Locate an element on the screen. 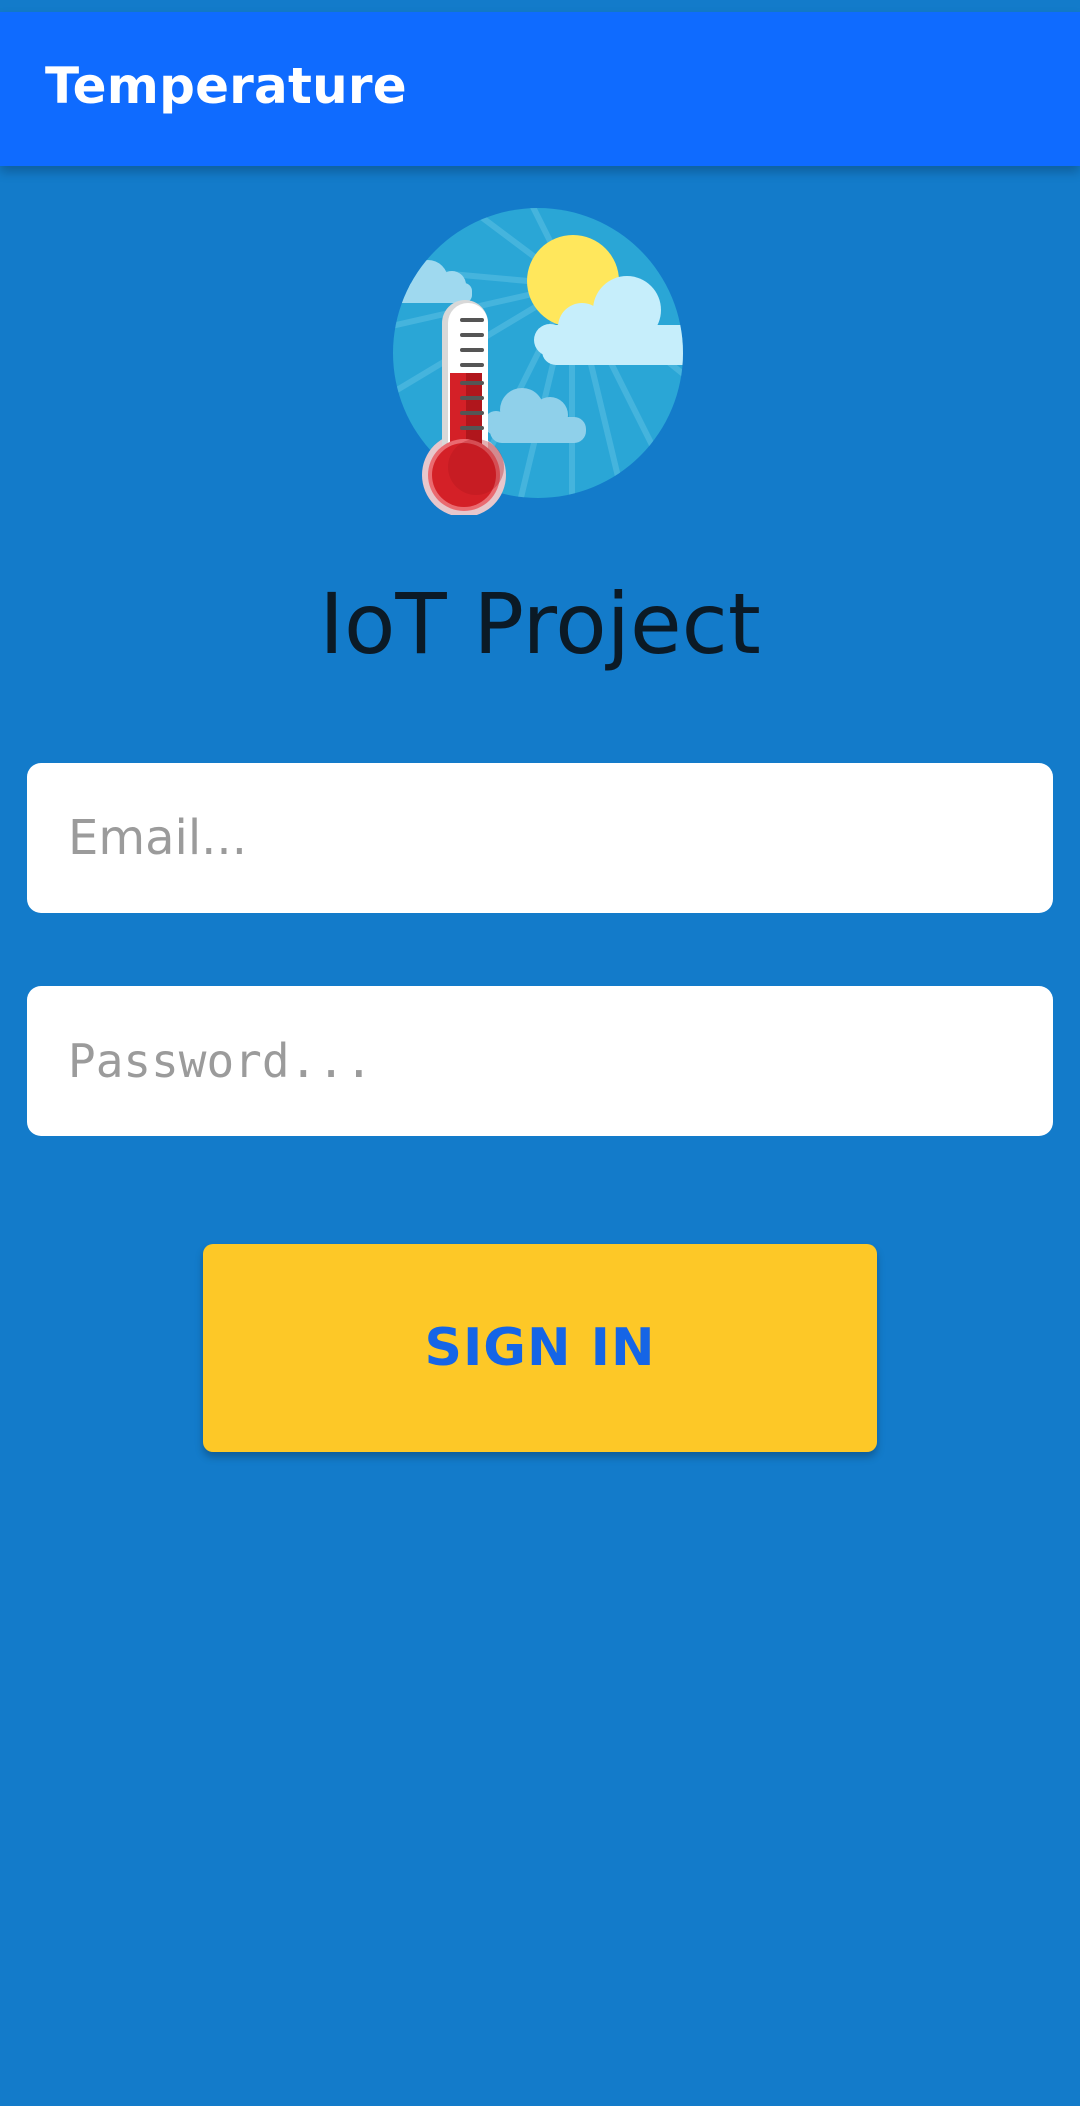  email-field is located at coordinates (540, 838).